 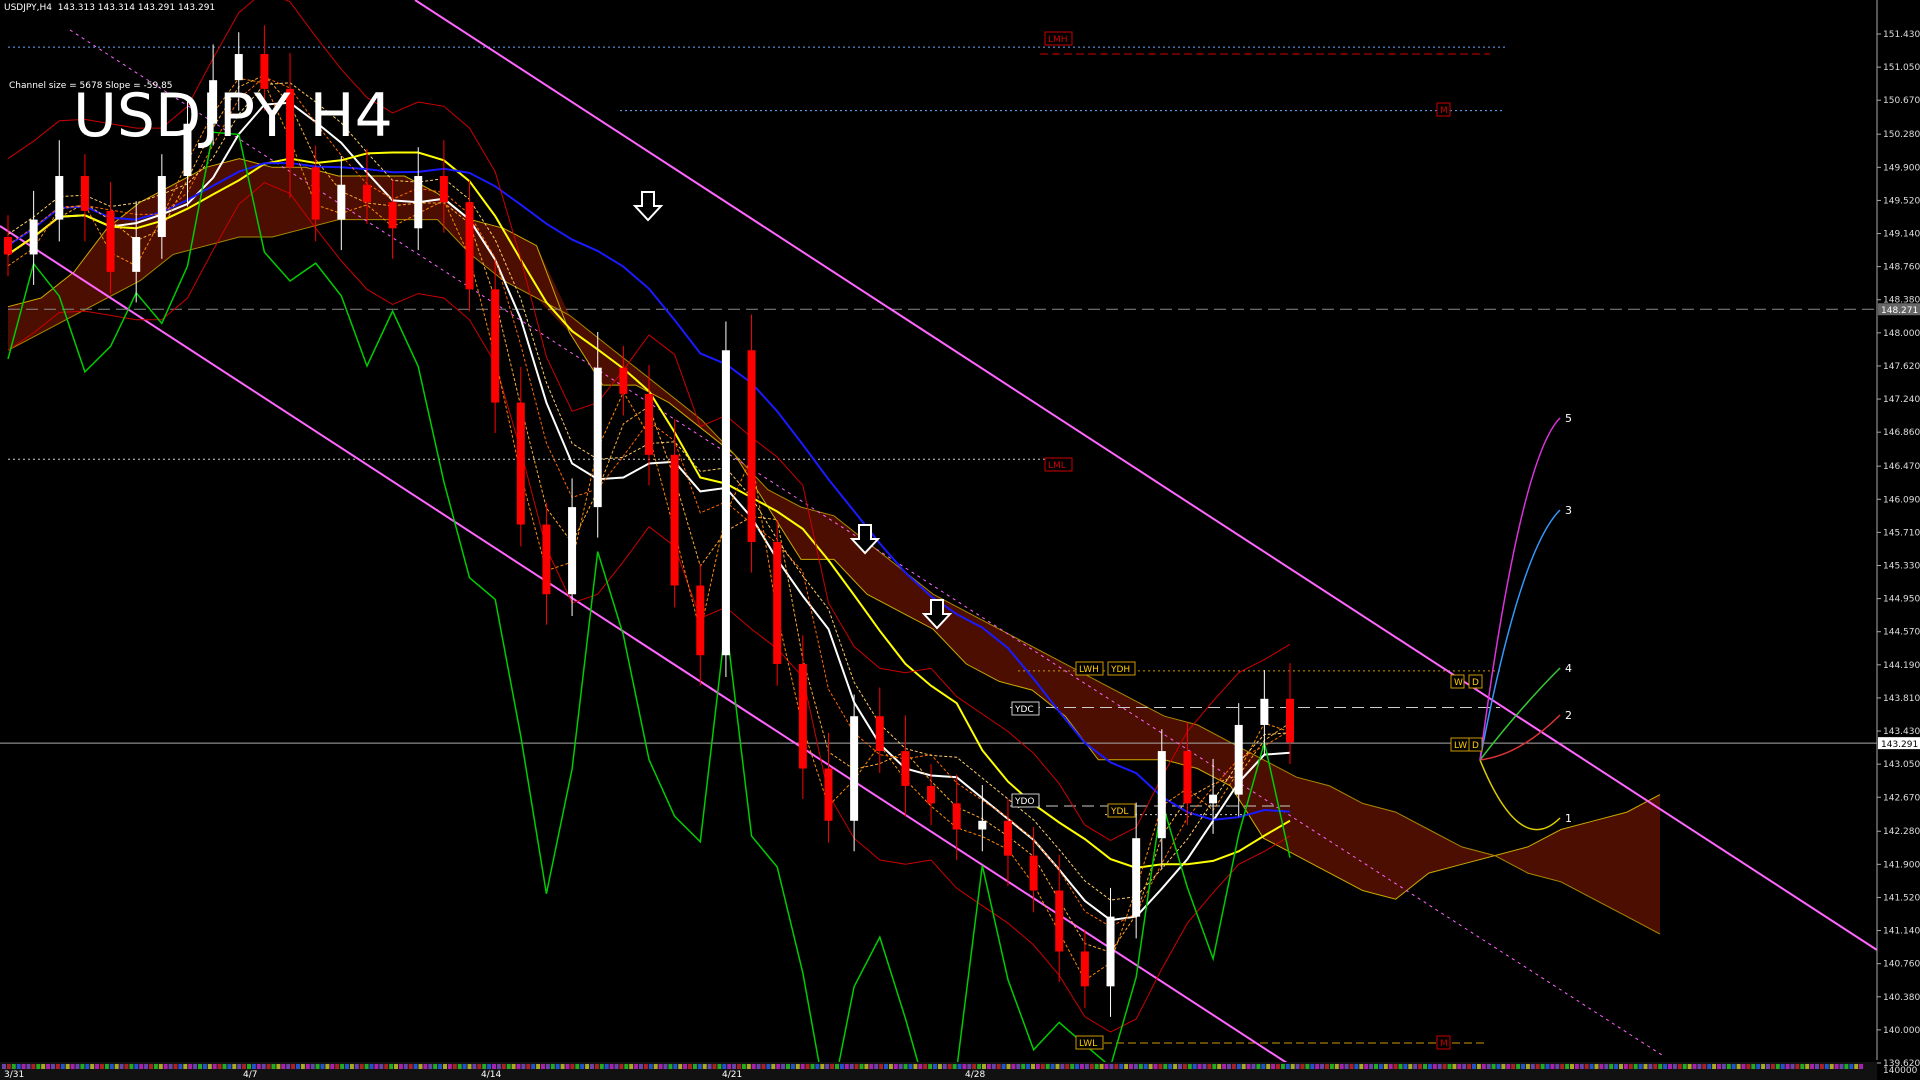 I want to click on y-tick-label: 149.520, so click(x=1901, y=201).